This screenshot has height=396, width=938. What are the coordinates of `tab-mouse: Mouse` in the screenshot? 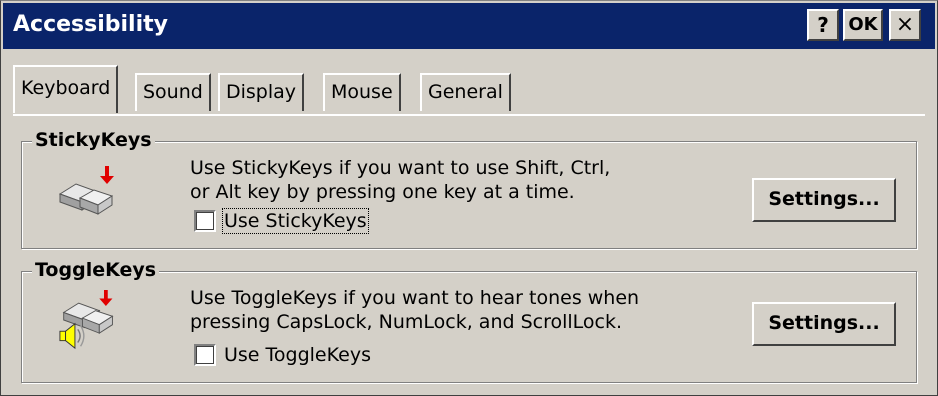 It's located at (362, 92).